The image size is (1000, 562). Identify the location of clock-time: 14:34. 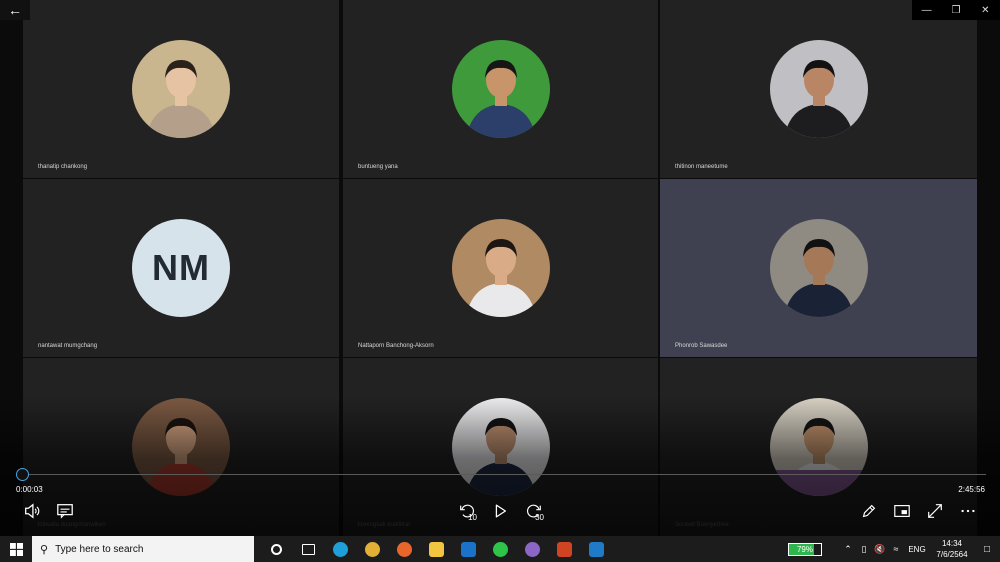
(952, 543).